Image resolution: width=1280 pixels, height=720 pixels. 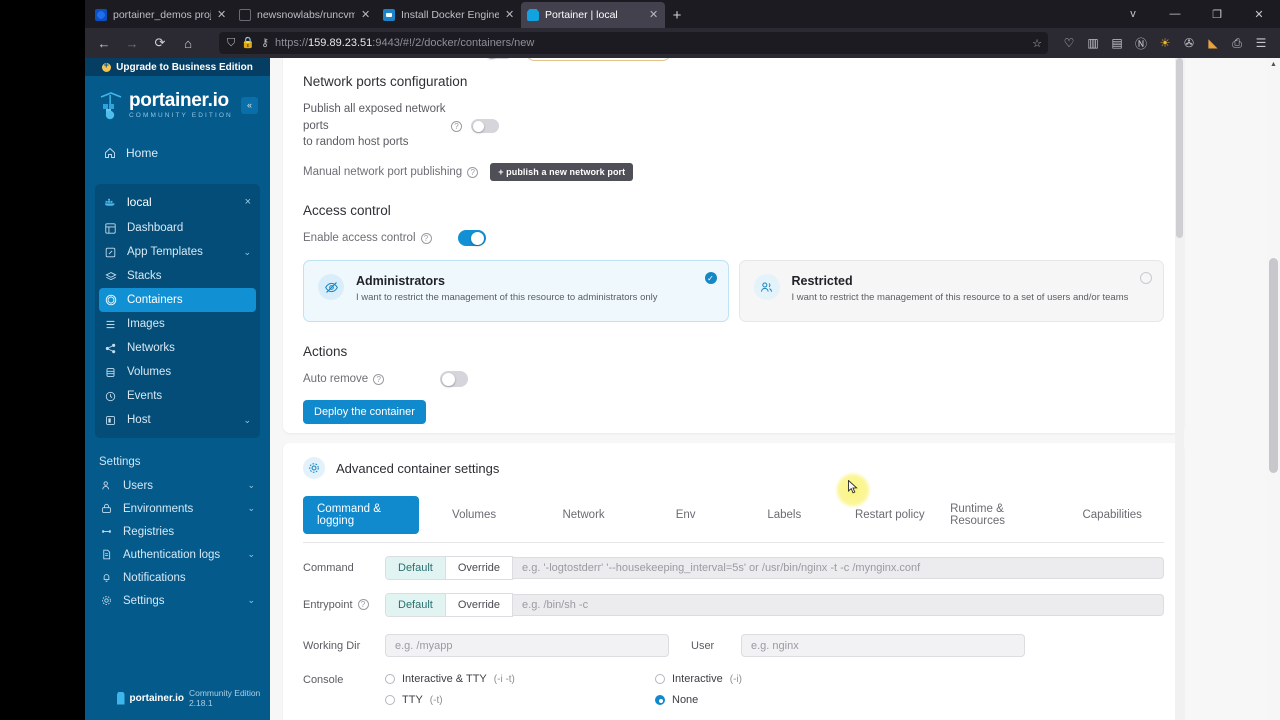 What do you see at coordinates (784, 515) in the screenshot?
I see `tab-labels: Labels` at bounding box center [784, 515].